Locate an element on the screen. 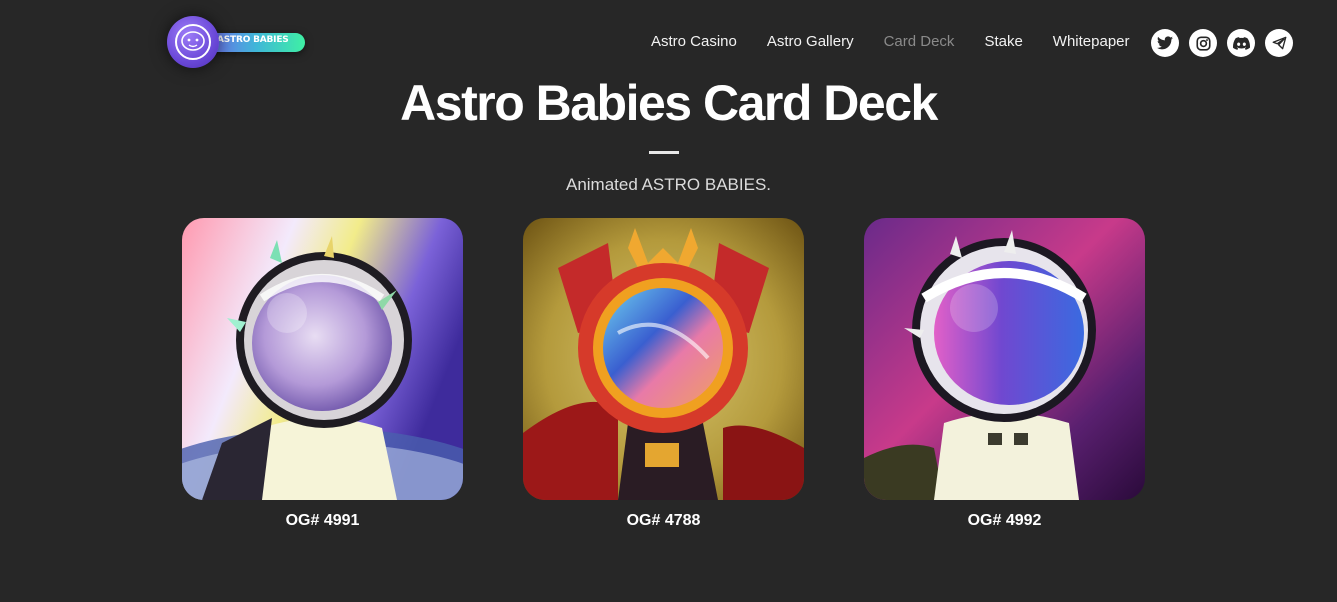 The height and width of the screenshot is (602, 1337). brand-logo: ASTRO BABIES is located at coordinates (237, 43).